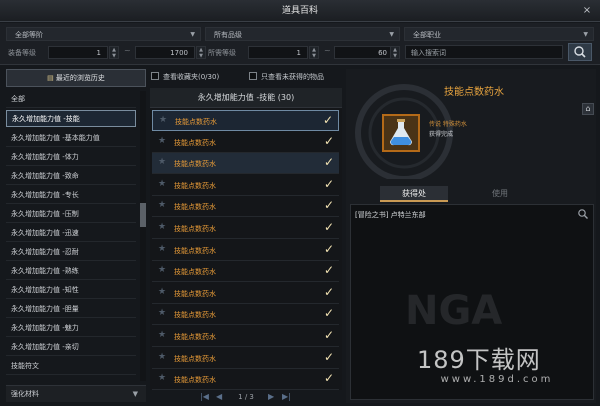  Describe the element at coordinates (71, 347) in the screenshot. I see `category-item: 永久增加能力值 -亲切` at that location.